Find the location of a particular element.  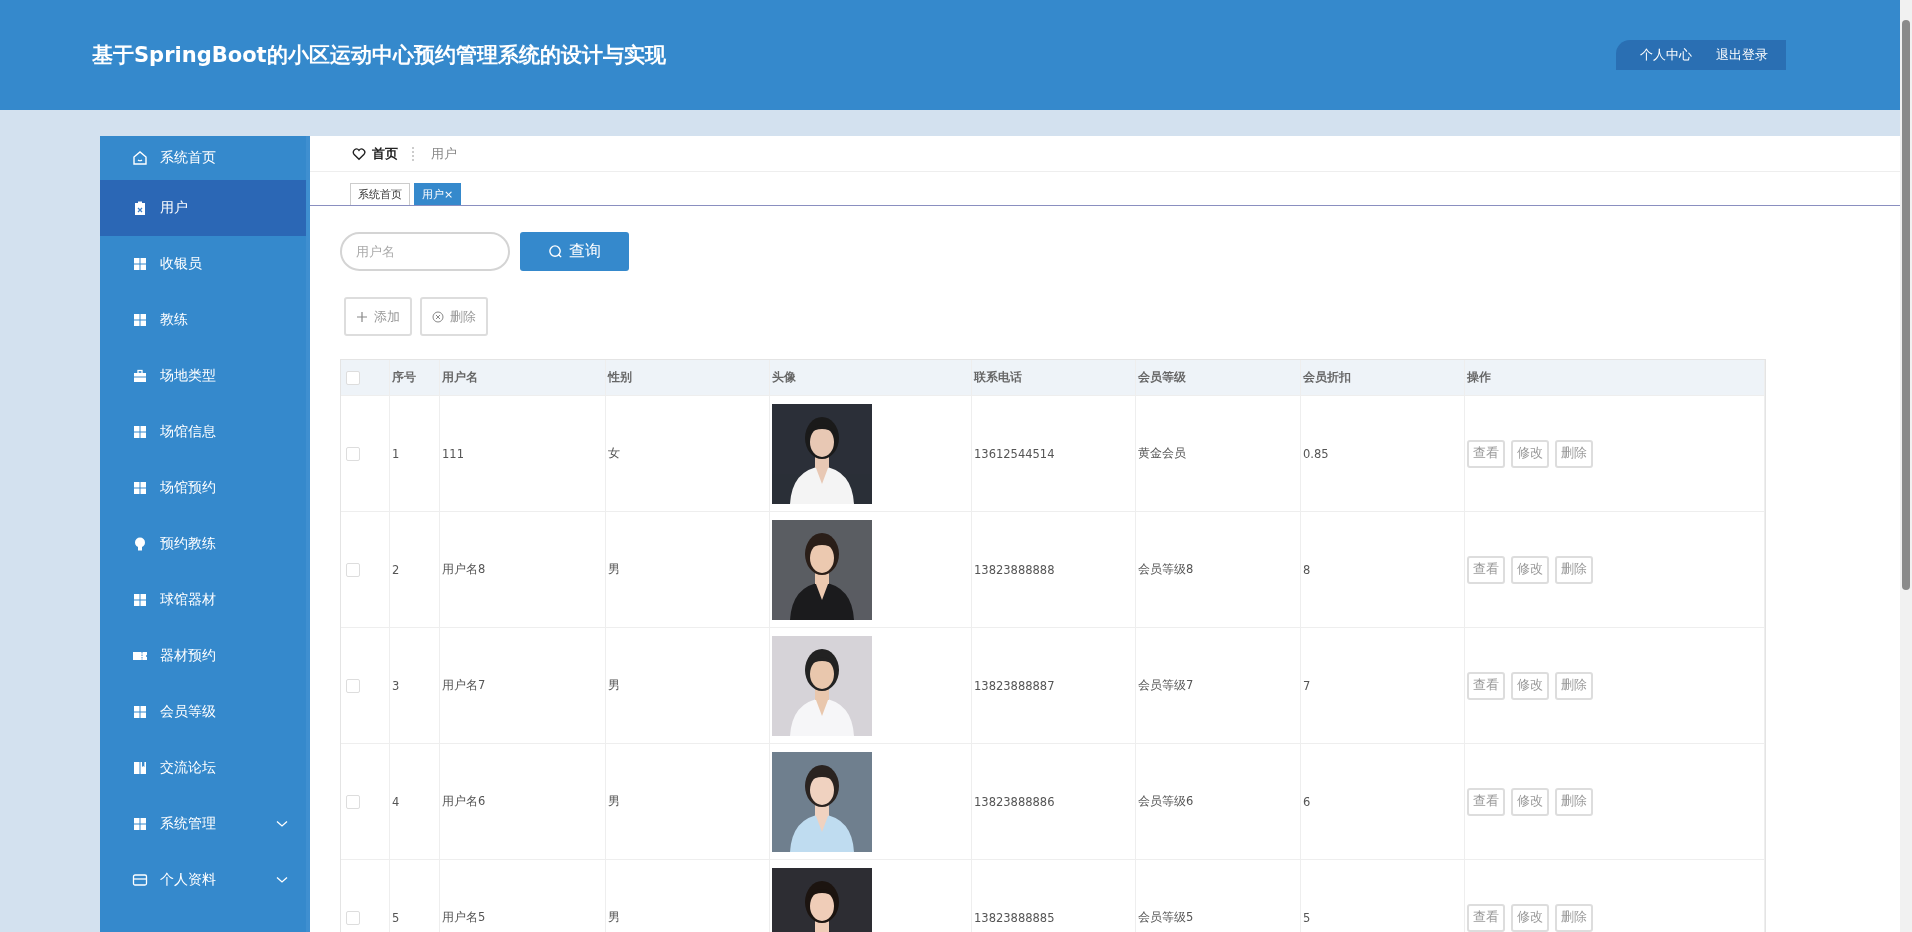

column-header: 联系电话 is located at coordinates (998, 377).